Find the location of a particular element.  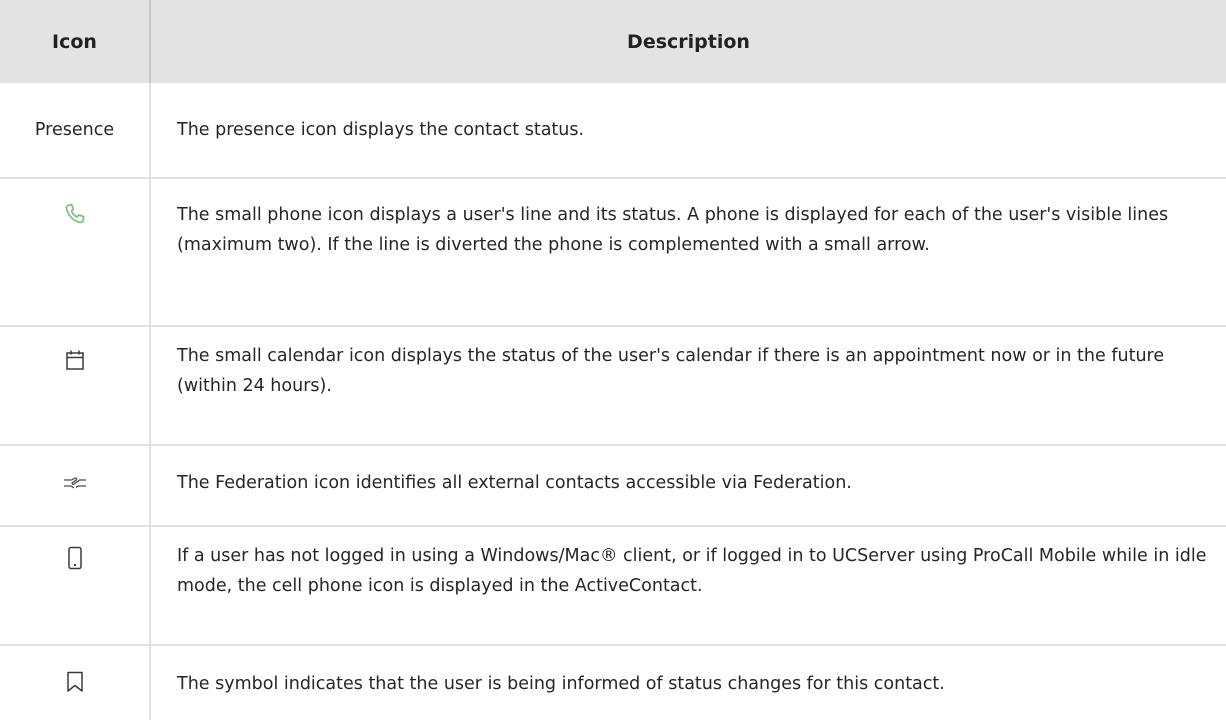

bookmark-icon is located at coordinates (75, 682).